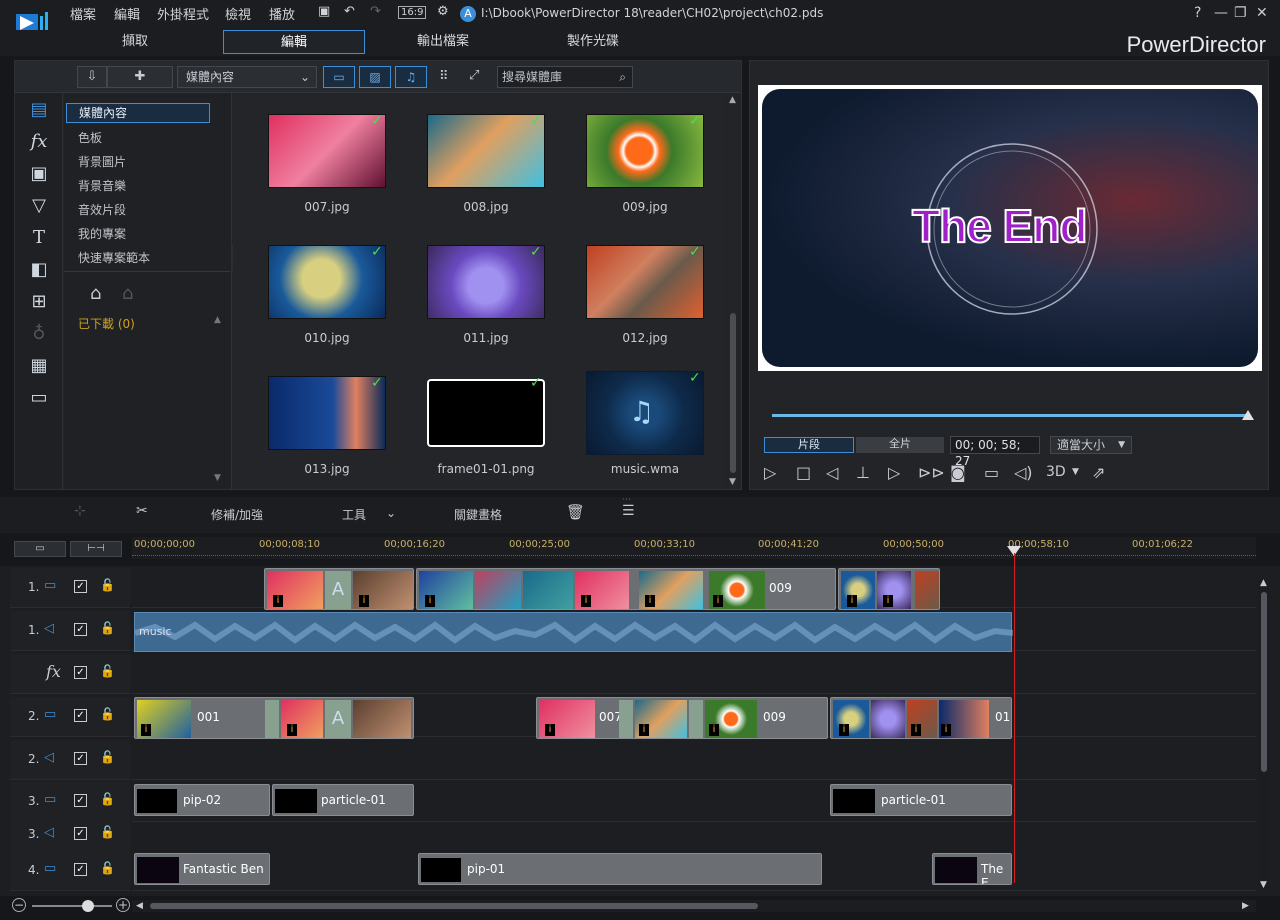 Image resolution: width=1280 pixels, height=920 pixels. I want to click on timeline-zoom-slider, so click(72, 906).